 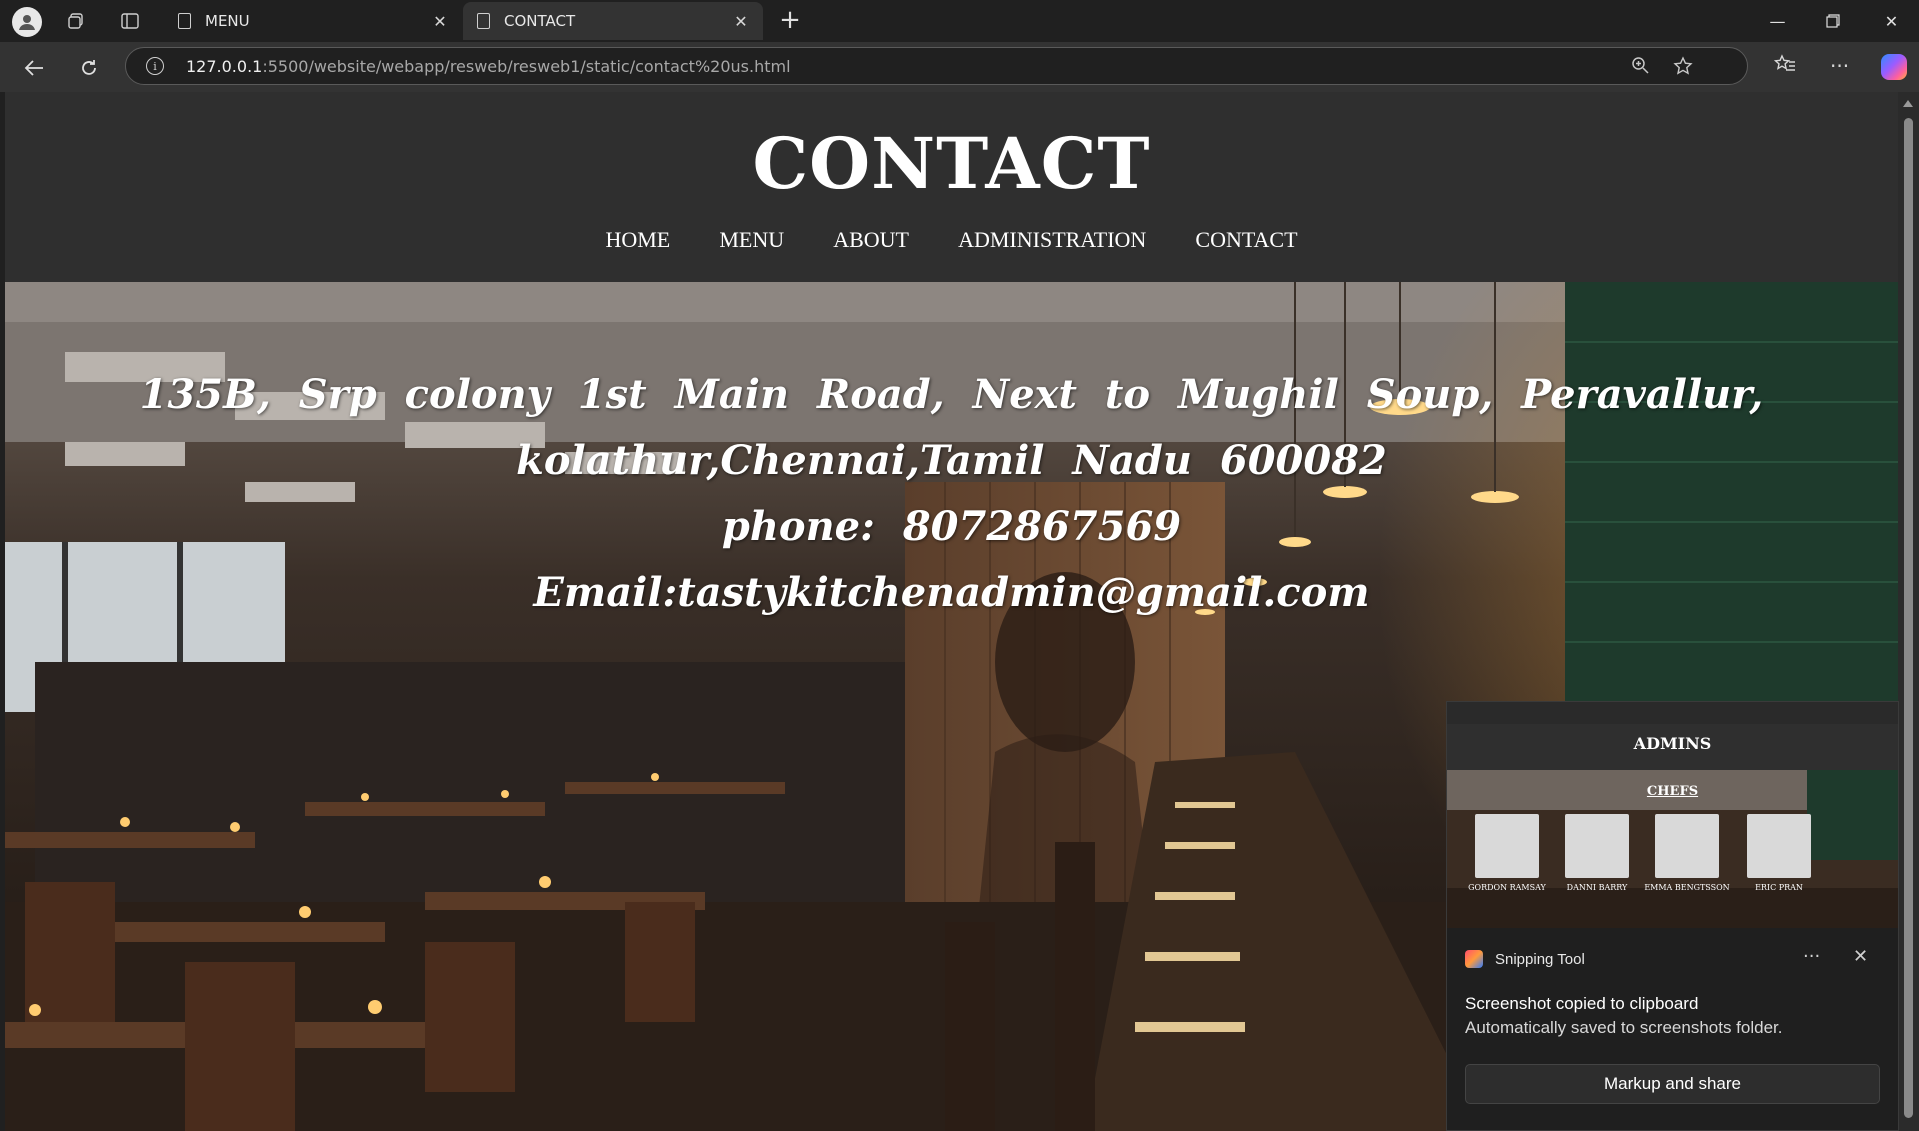 What do you see at coordinates (951, 163) in the screenshot?
I see `page-title: CONTACT` at bounding box center [951, 163].